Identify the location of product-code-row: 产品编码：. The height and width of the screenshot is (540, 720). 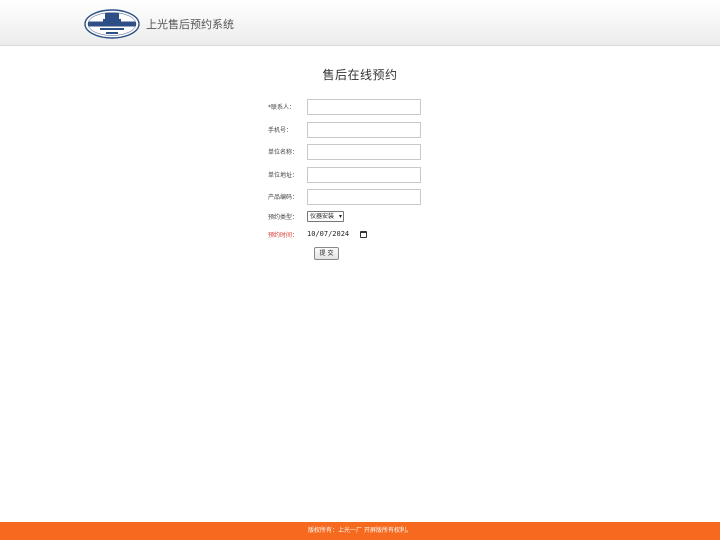
(360, 198).